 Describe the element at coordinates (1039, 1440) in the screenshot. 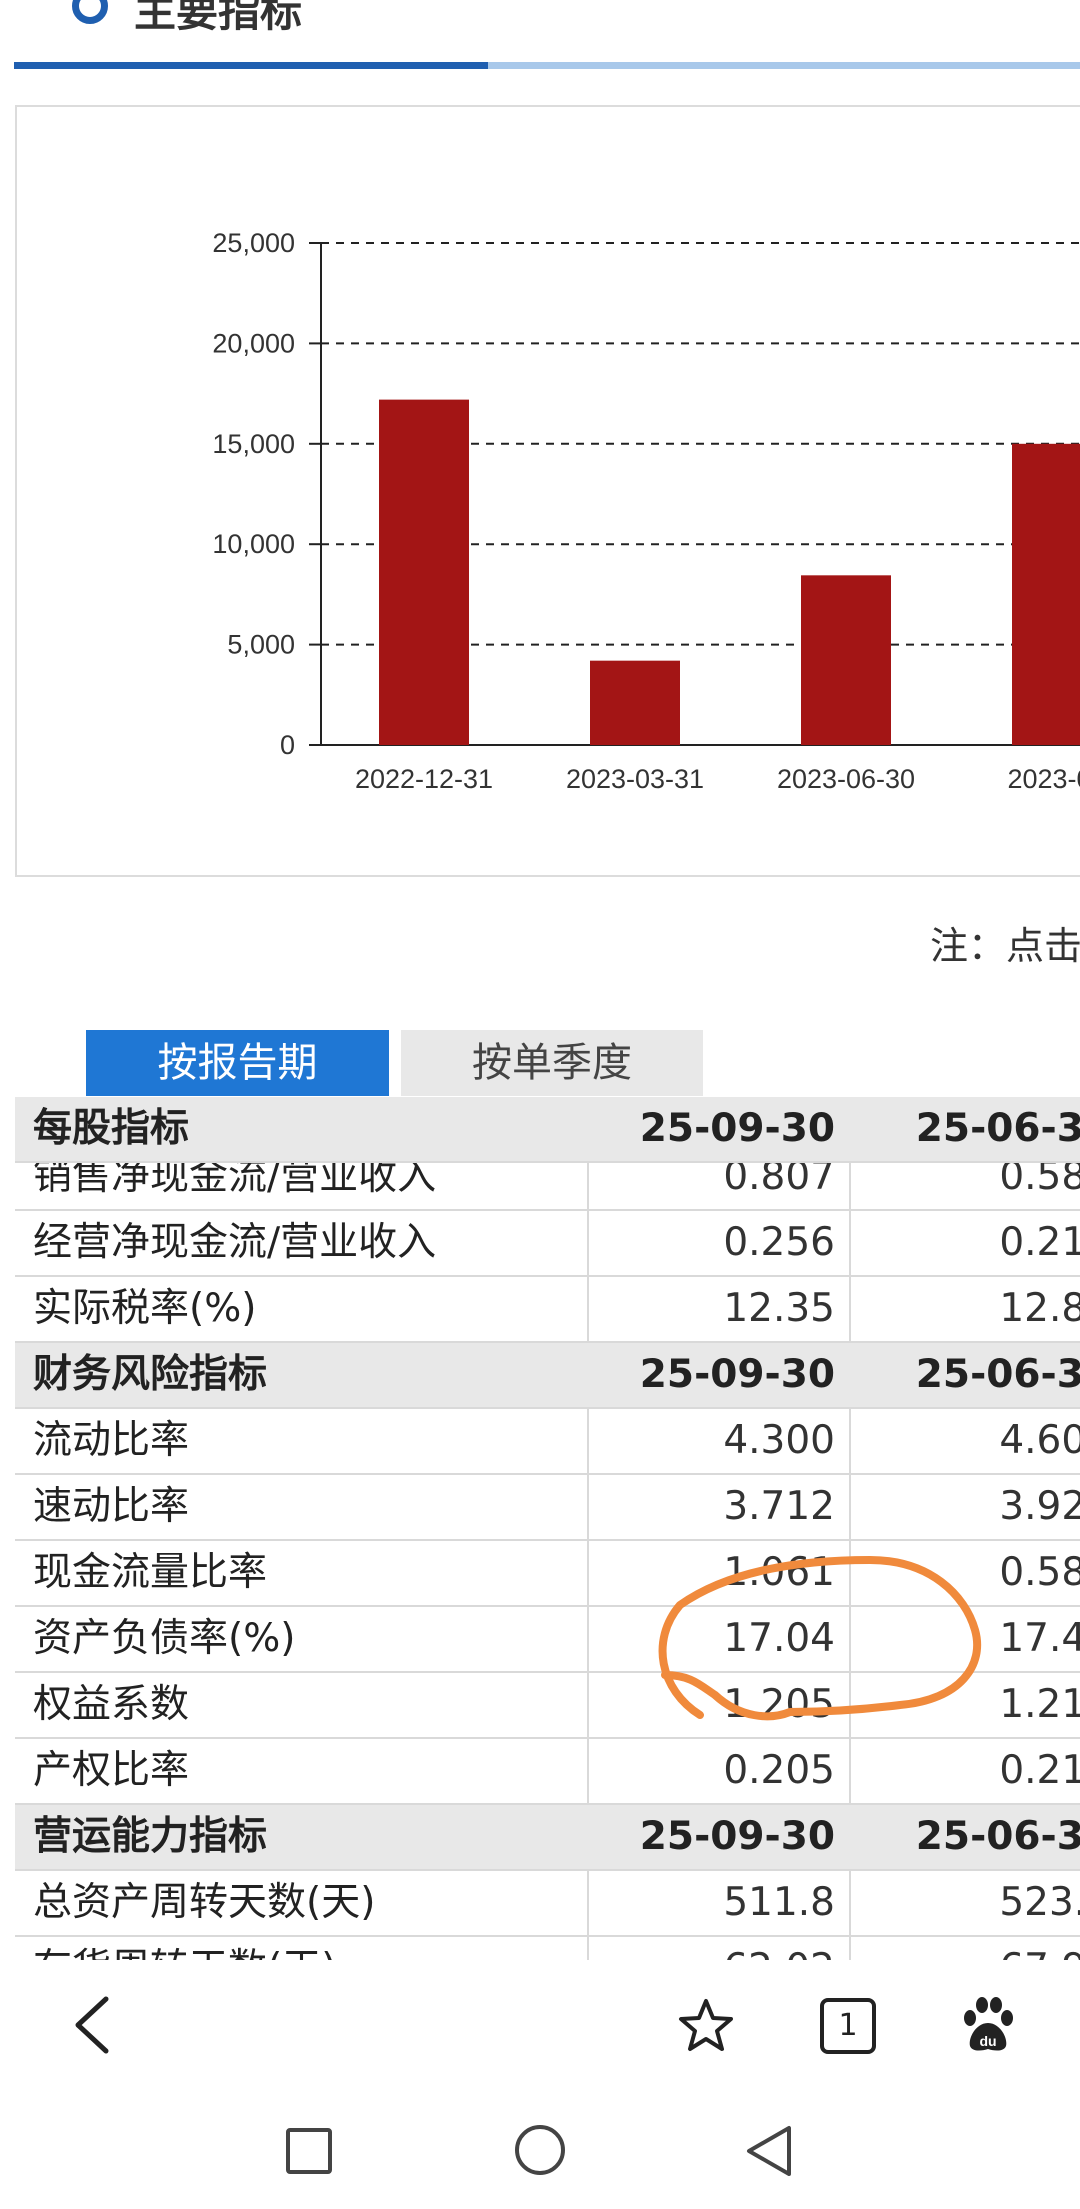

I see `value-col-2: 4.607` at that location.